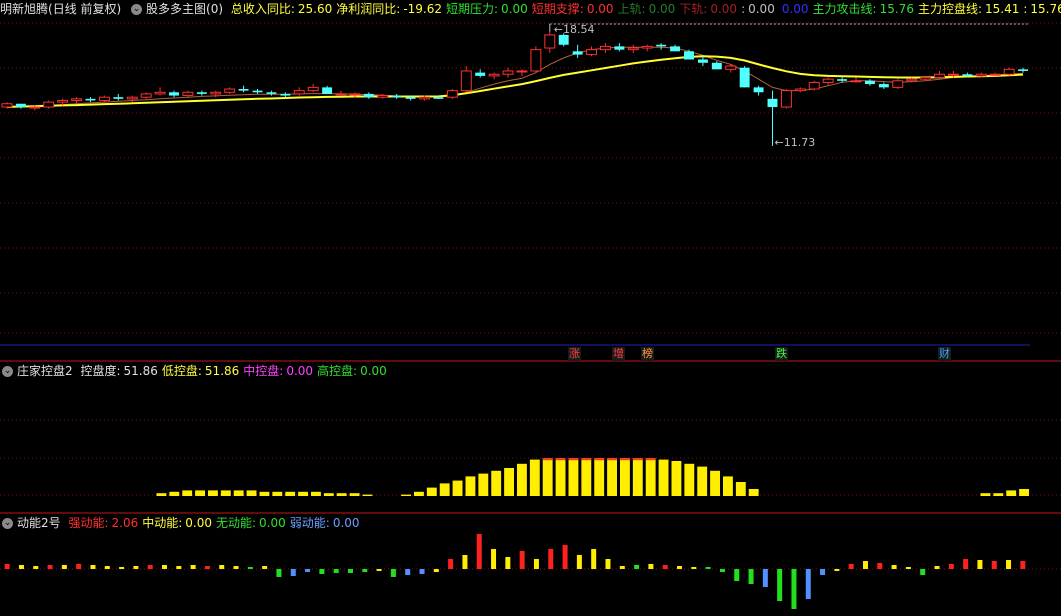 The height and width of the screenshot is (616, 1061). What do you see at coordinates (781, 354) in the screenshot?
I see `event-marker: 跌` at bounding box center [781, 354].